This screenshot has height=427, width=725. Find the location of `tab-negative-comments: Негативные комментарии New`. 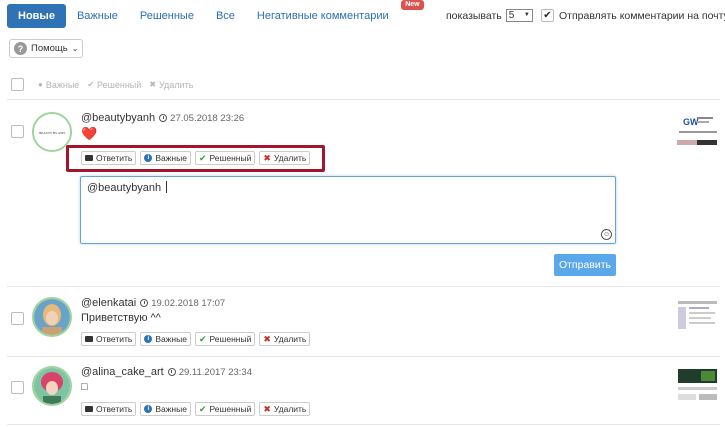

tab-negative-comments: Негативные комментарии New is located at coordinates (335, 14).